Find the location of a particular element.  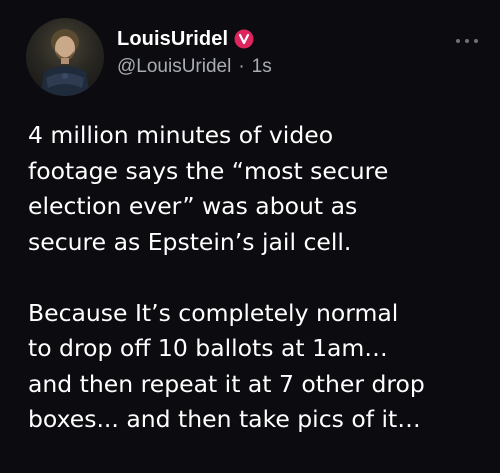

verified-badge-icon is located at coordinates (244, 39).